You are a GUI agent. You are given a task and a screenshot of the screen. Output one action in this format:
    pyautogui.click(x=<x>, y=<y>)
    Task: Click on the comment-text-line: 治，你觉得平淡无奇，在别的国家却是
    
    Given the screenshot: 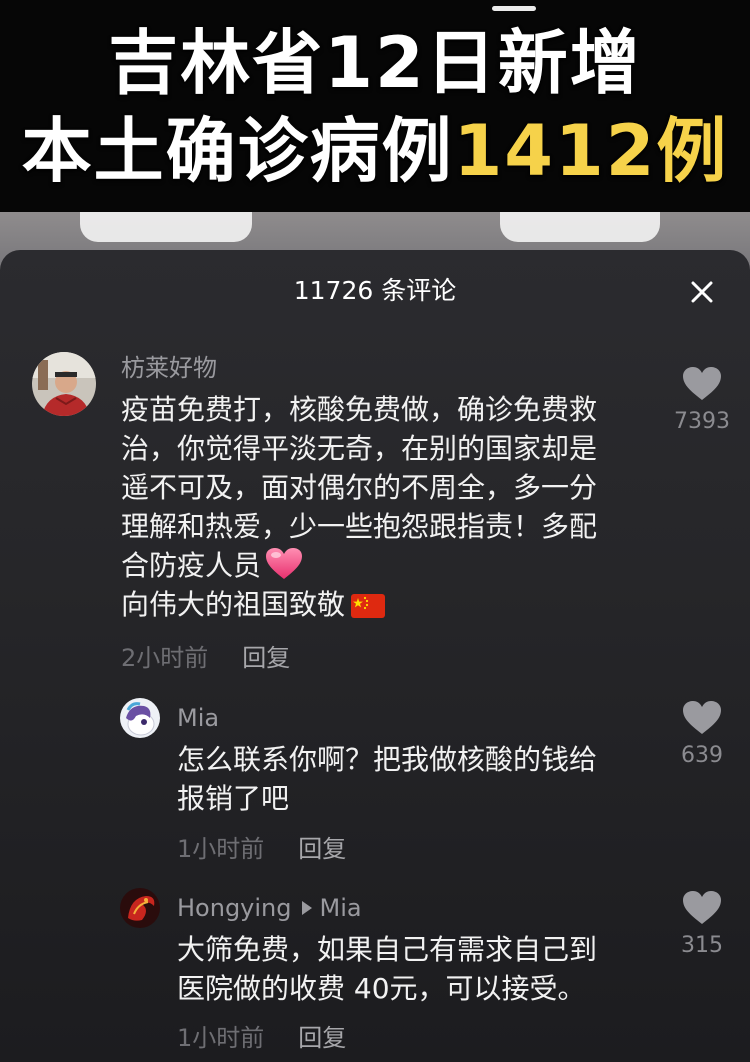 What is the action you would take?
    pyautogui.click(x=359, y=448)
    